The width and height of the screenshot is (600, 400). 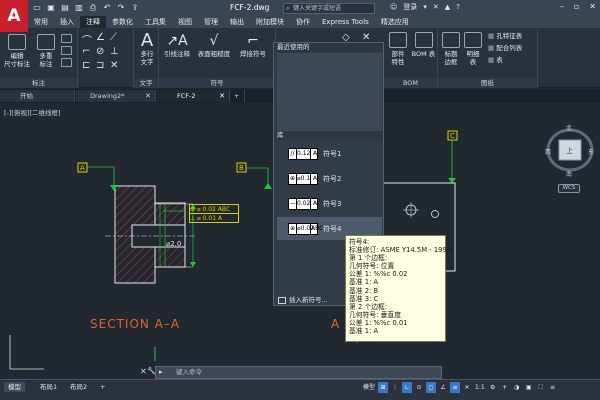 I want to click on isolate-icon: ◑, so click(x=517, y=387).